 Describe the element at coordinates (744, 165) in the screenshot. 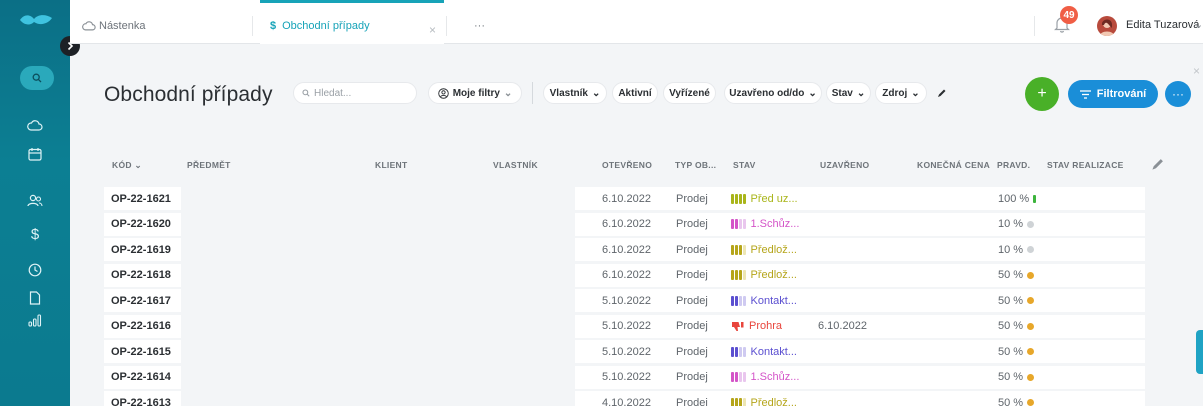

I see `column-header-stav: STAV` at that location.